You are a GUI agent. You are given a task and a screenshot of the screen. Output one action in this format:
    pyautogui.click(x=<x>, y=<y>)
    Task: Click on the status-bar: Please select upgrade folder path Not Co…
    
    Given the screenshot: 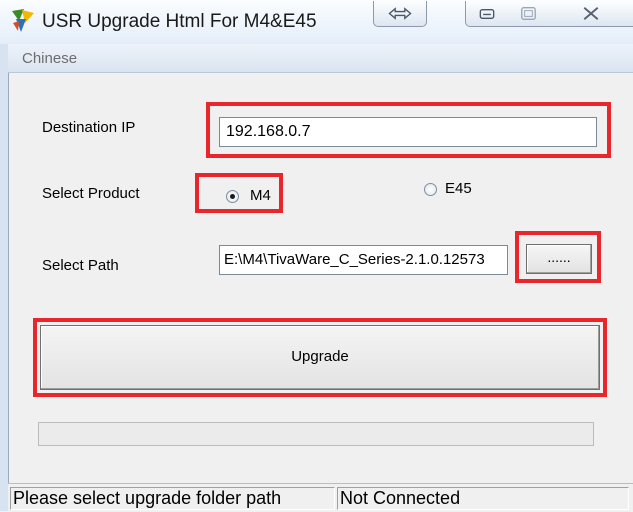 What is the action you would take?
    pyautogui.click(x=320, y=497)
    